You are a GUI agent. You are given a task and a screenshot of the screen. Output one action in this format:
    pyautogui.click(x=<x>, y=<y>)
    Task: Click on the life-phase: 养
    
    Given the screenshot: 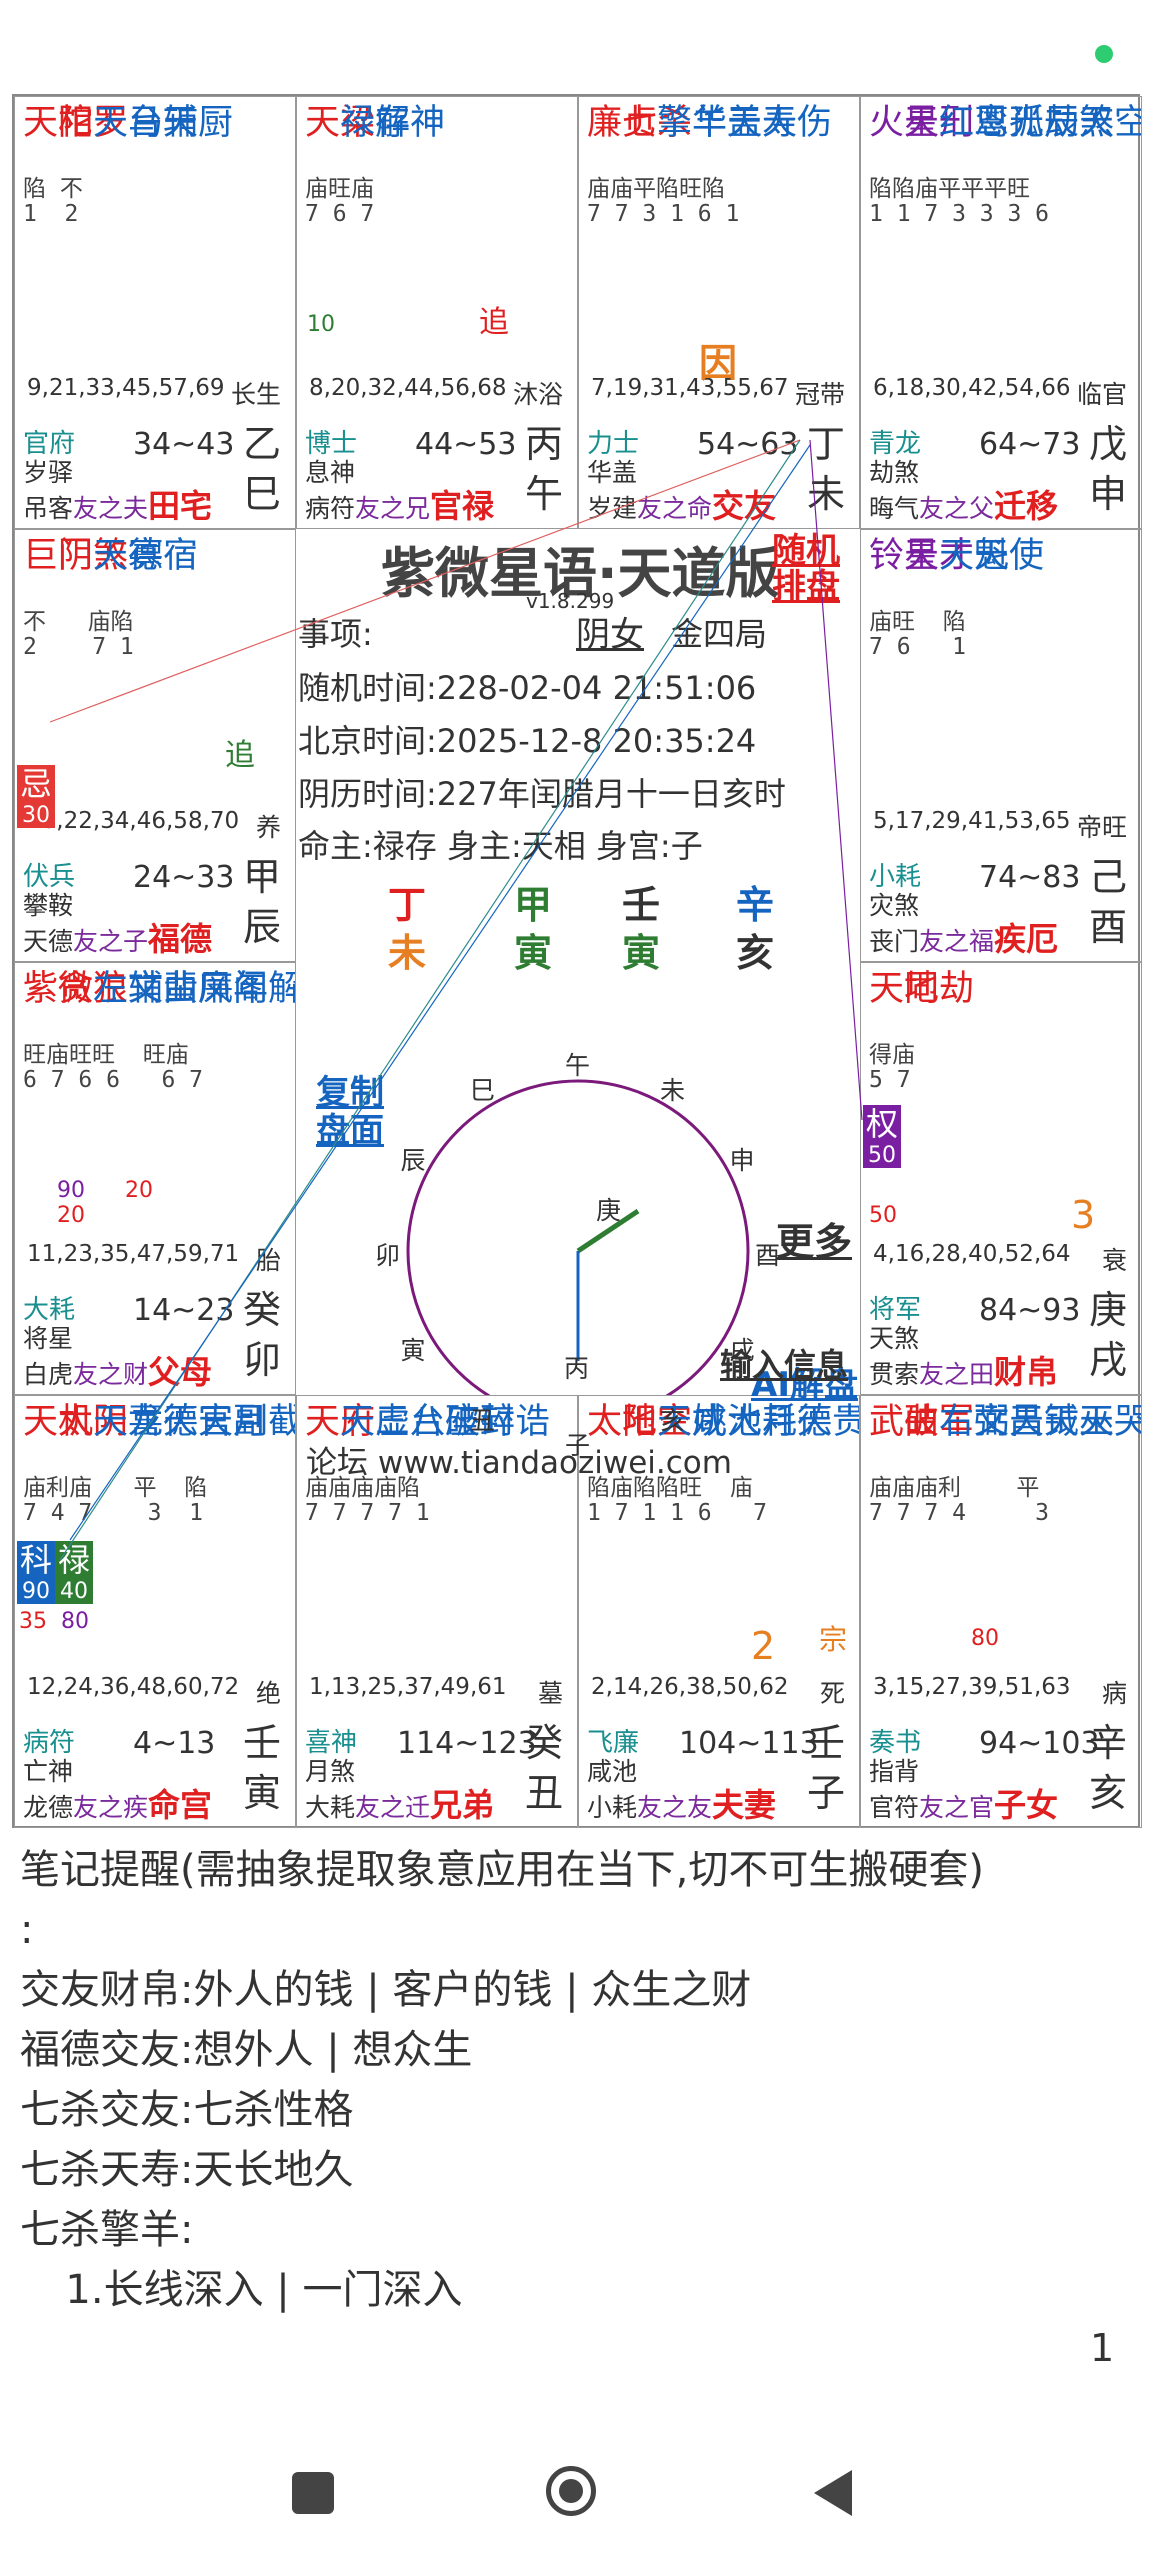 What is the action you would take?
    pyautogui.click(x=268, y=827)
    